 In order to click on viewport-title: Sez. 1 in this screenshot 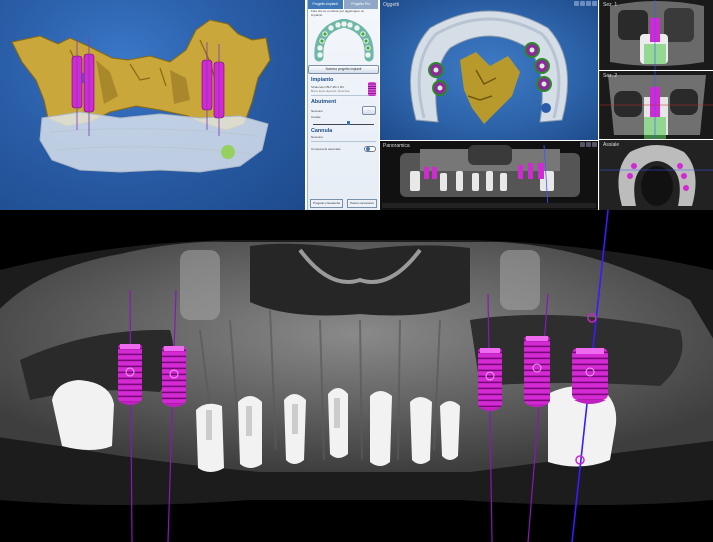, I will do `click(610, 5)`.